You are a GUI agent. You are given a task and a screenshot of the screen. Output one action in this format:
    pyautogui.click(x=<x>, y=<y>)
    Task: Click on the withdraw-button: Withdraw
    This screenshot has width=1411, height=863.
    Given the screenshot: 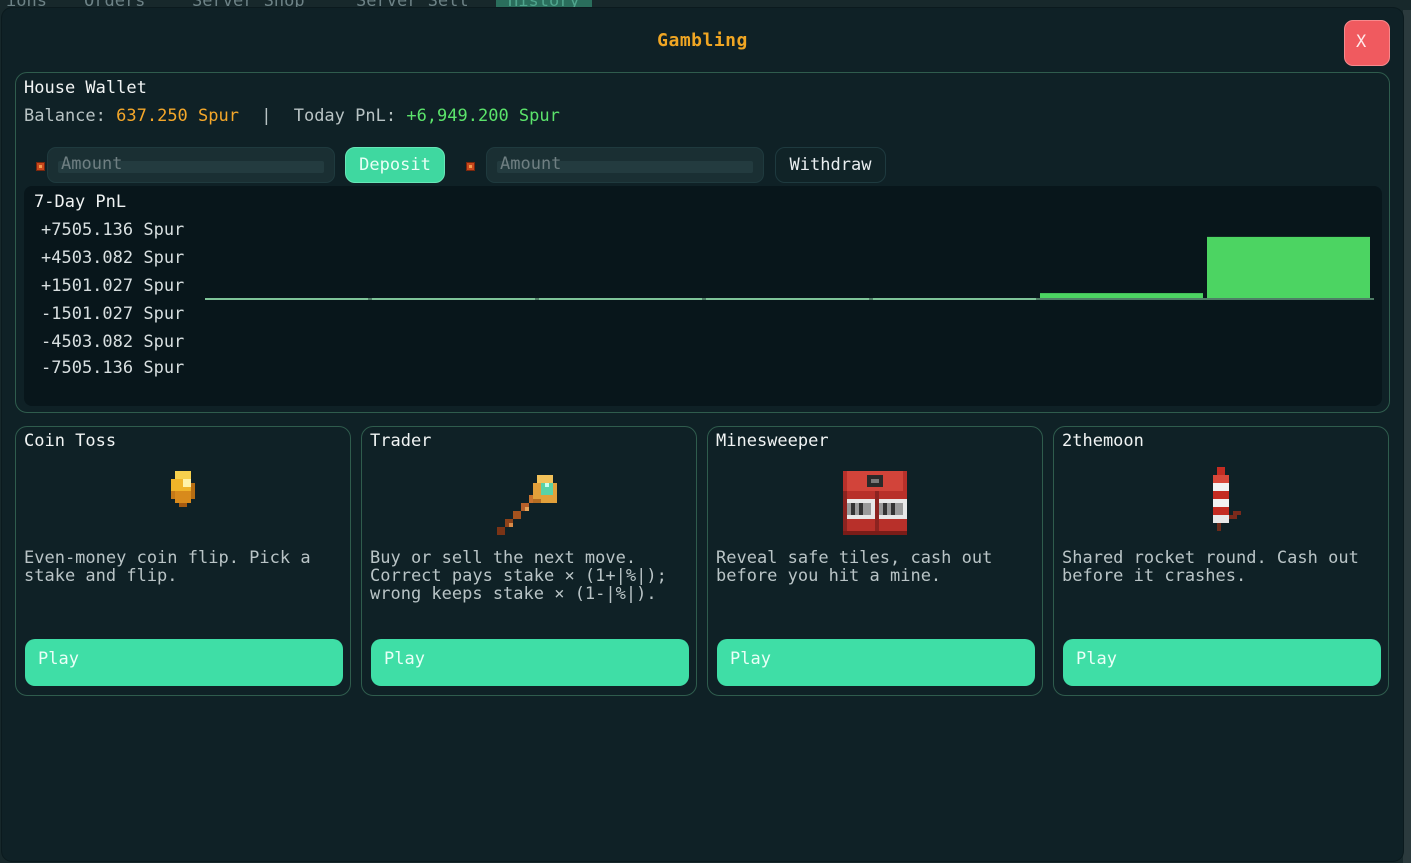 What is the action you would take?
    pyautogui.click(x=830, y=165)
    